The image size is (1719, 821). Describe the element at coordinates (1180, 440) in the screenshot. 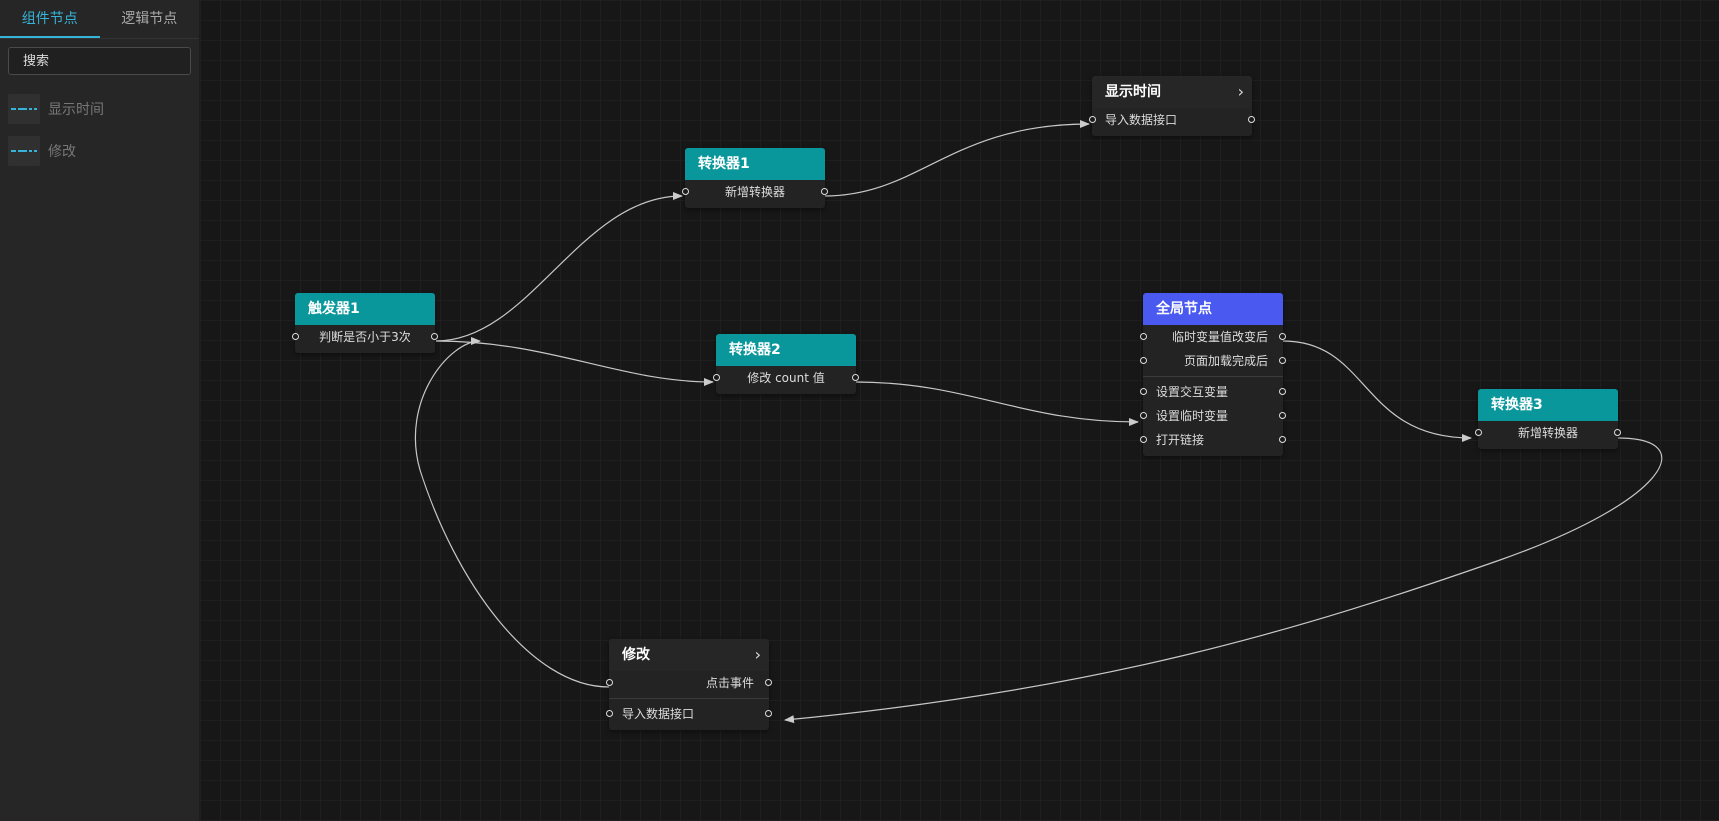

I see `node-row-label: 打开链接` at that location.